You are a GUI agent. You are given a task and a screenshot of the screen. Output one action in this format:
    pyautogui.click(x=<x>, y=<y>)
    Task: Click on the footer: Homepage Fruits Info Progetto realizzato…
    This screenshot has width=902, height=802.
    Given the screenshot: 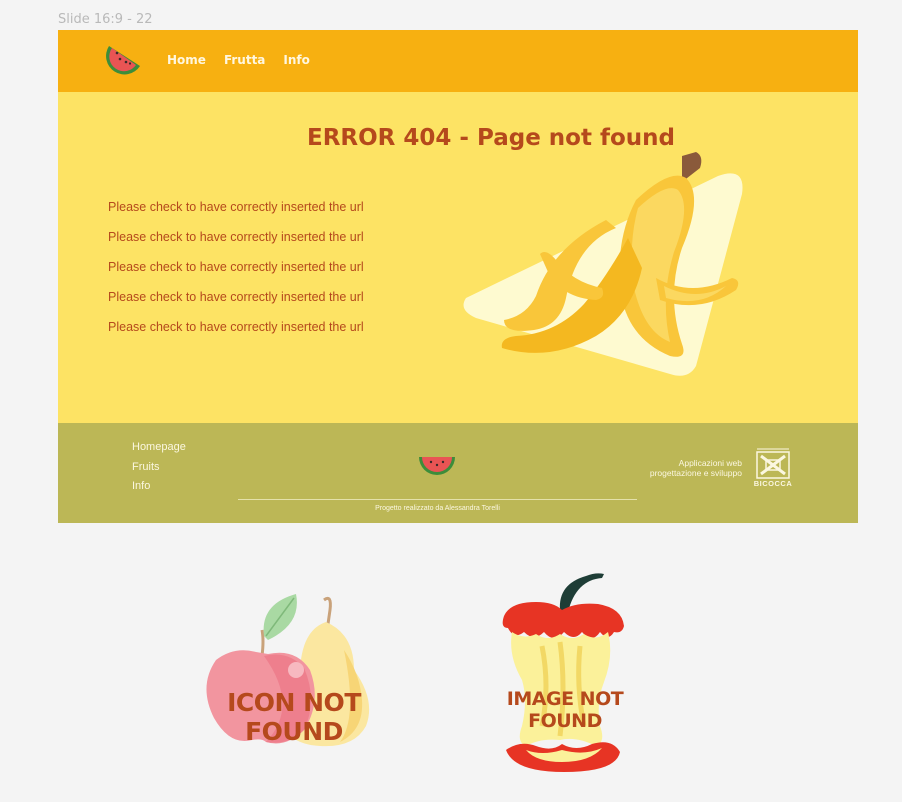 What is the action you would take?
    pyautogui.click(x=458, y=473)
    